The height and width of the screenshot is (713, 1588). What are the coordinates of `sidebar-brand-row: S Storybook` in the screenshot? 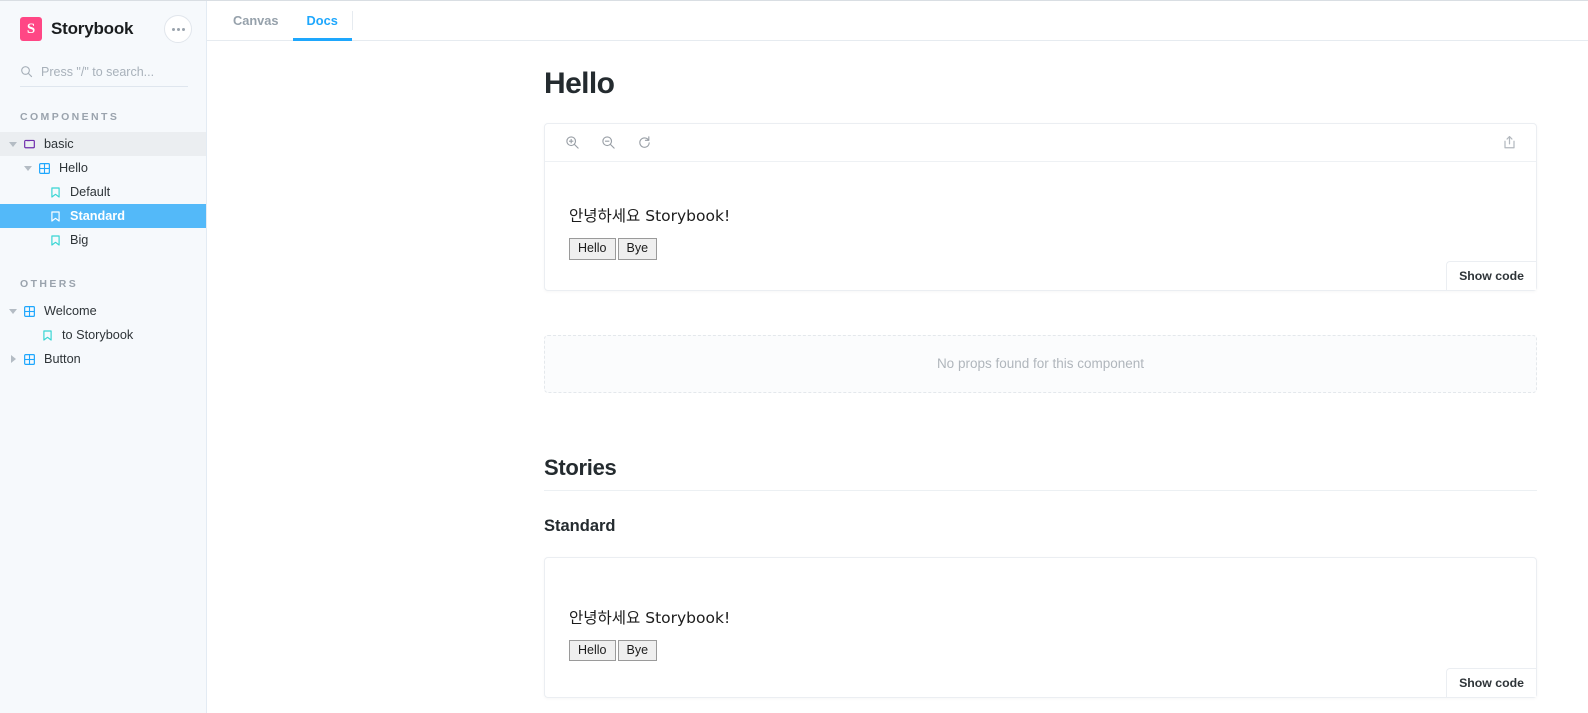 It's located at (103, 29).